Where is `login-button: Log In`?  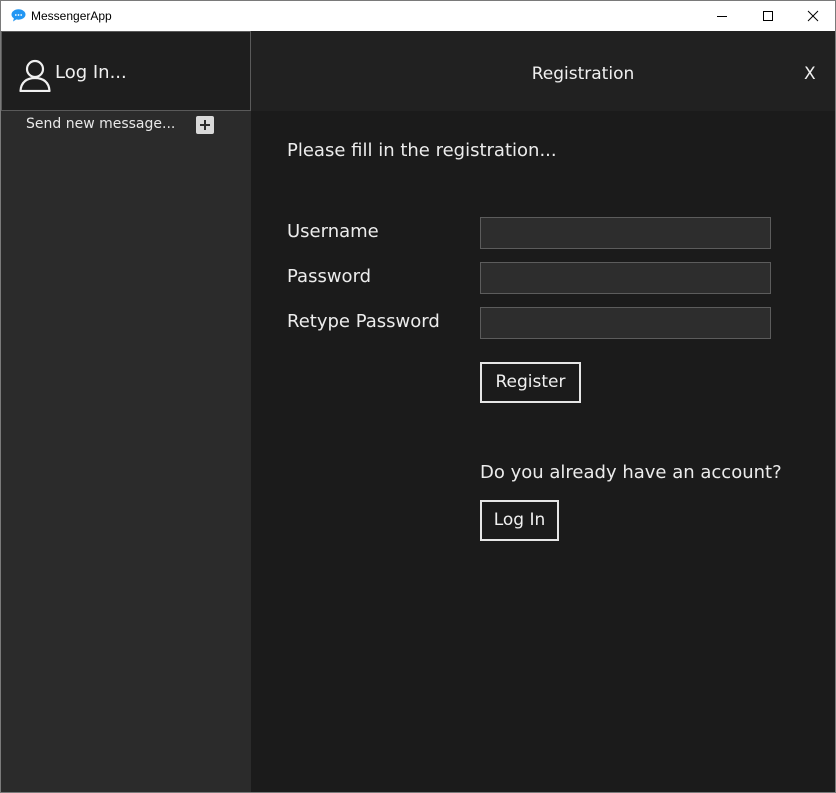 login-button: Log In is located at coordinates (519, 520).